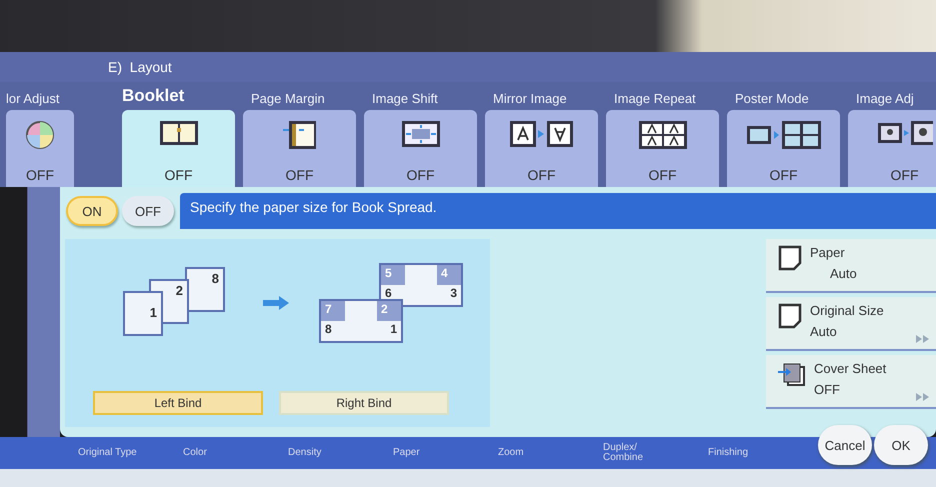  I want to click on bind-option-button: Right Bind, so click(364, 403).